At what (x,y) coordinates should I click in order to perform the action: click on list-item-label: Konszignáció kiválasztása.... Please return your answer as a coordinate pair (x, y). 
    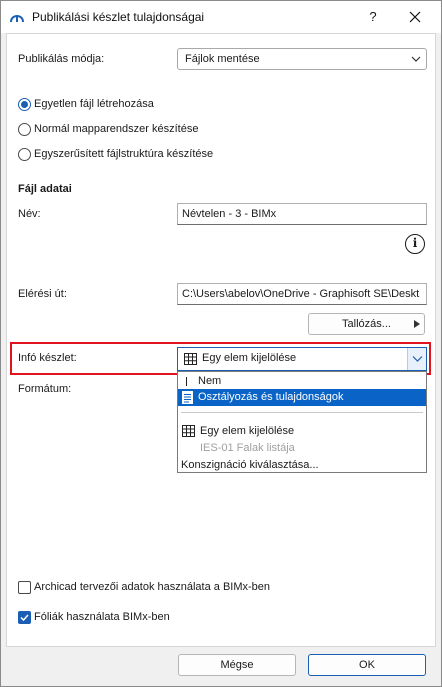
    Looking at the image, I should click on (250, 465).